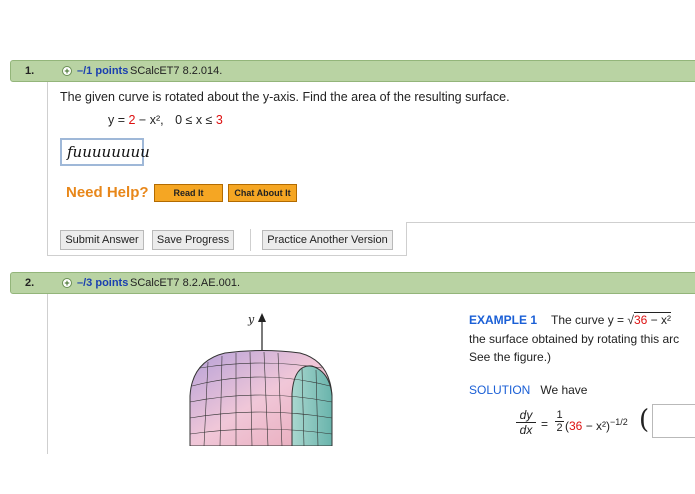 This screenshot has width=695, height=494. I want to click on equation: y = 2 − x², 0 ≤ x ≤ 3, so click(165, 120).